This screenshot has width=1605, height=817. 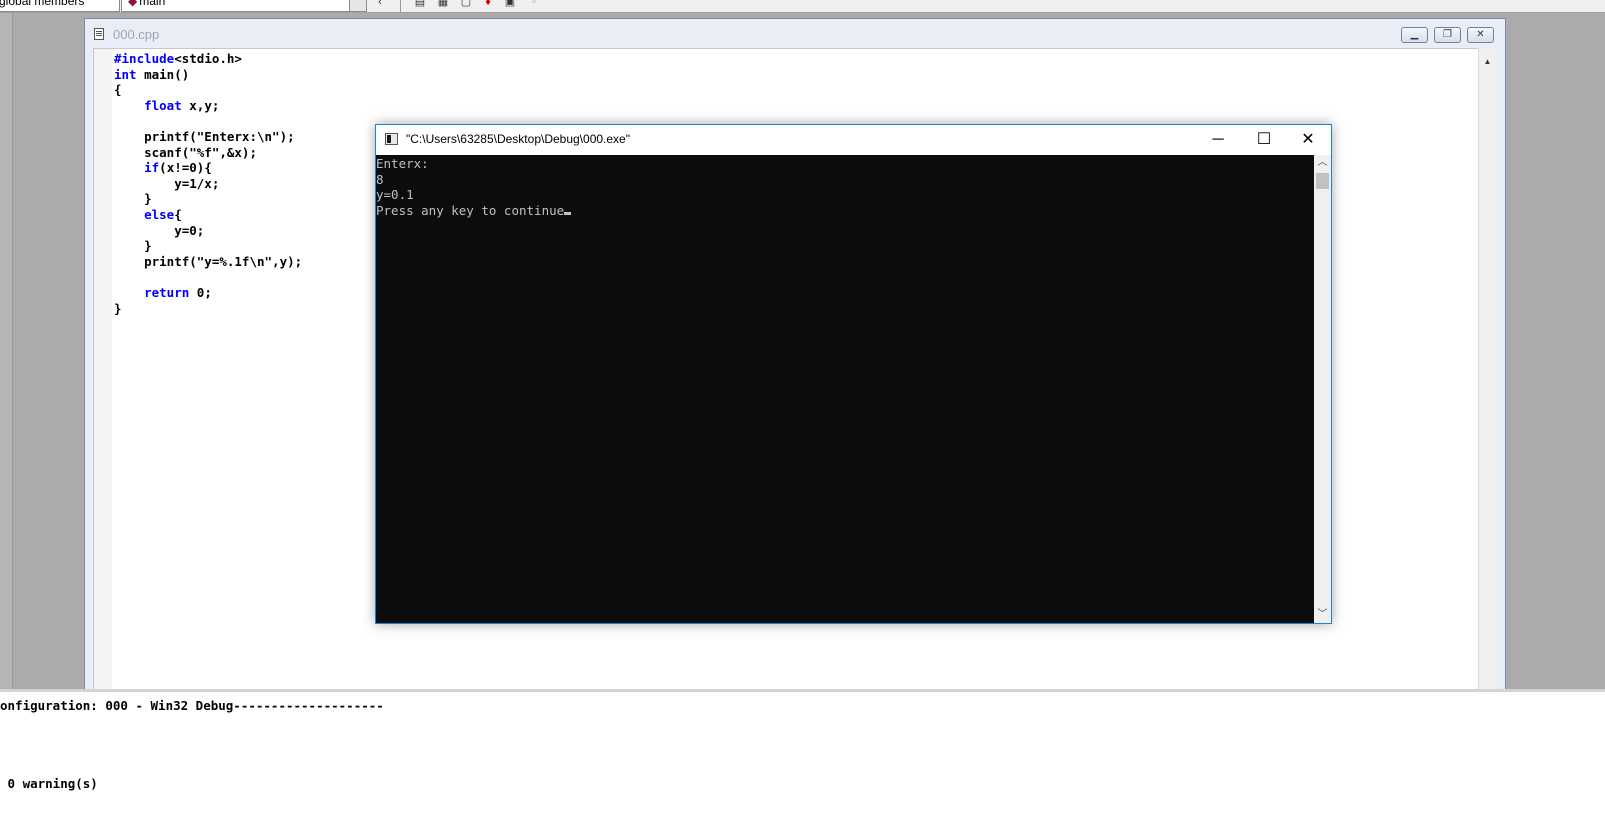 I want to click on editor-vertical-scrollbar: ▲, so click(x=1487, y=369).